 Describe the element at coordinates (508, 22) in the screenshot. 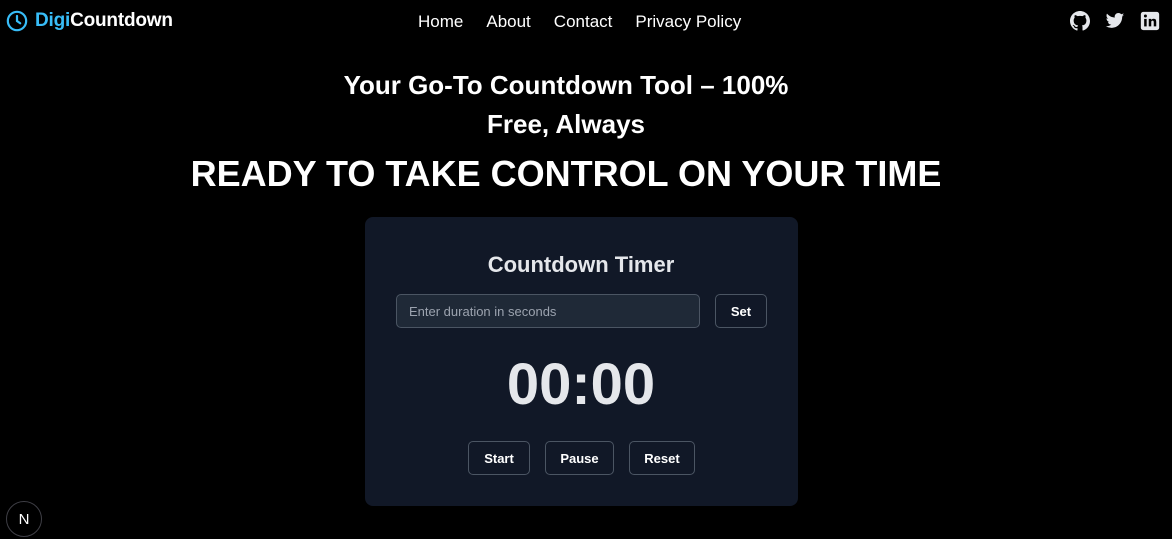

I see `nav-about: About` at that location.